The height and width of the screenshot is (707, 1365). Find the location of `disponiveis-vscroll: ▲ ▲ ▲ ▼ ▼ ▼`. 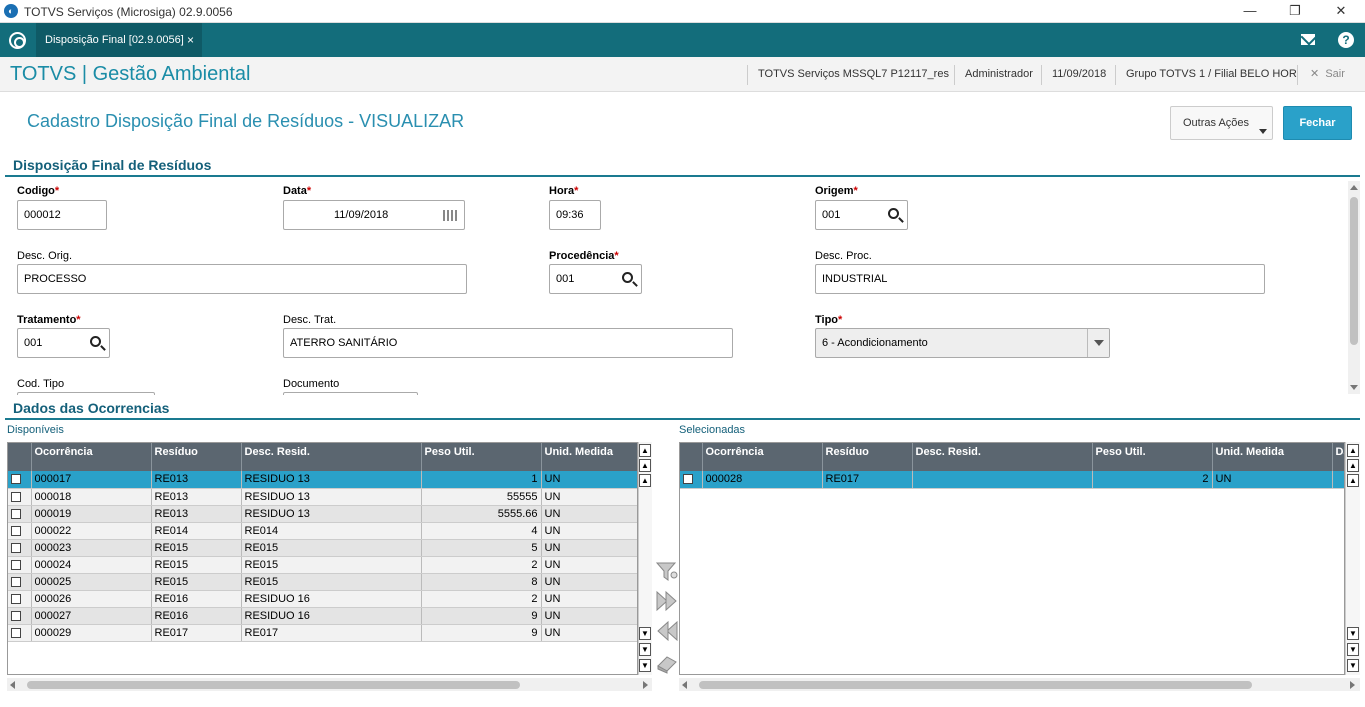

disponiveis-vscroll: ▲ ▲ ▲ ▼ ▼ ▼ is located at coordinates (645, 558).